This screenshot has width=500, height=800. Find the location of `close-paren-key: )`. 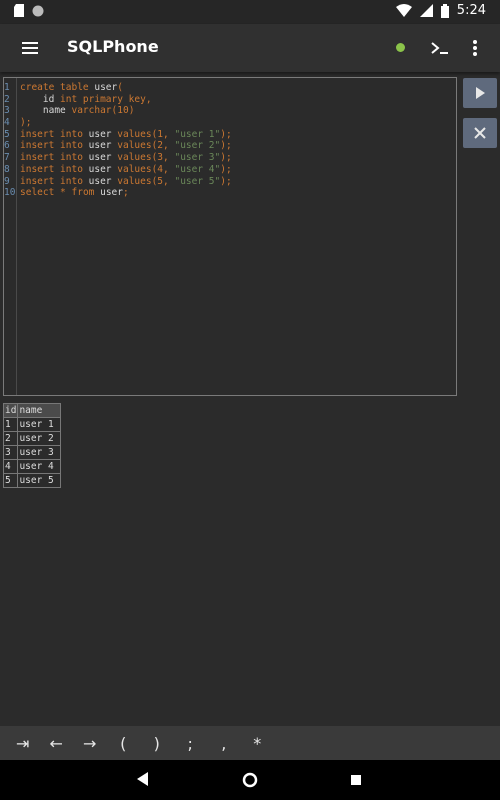

close-paren-key: ) is located at coordinates (157, 743).